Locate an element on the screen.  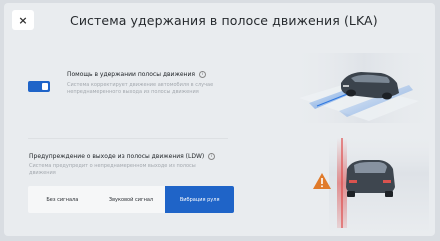
ldw-option-vibration: Вибрация руля is located at coordinates (199, 199).